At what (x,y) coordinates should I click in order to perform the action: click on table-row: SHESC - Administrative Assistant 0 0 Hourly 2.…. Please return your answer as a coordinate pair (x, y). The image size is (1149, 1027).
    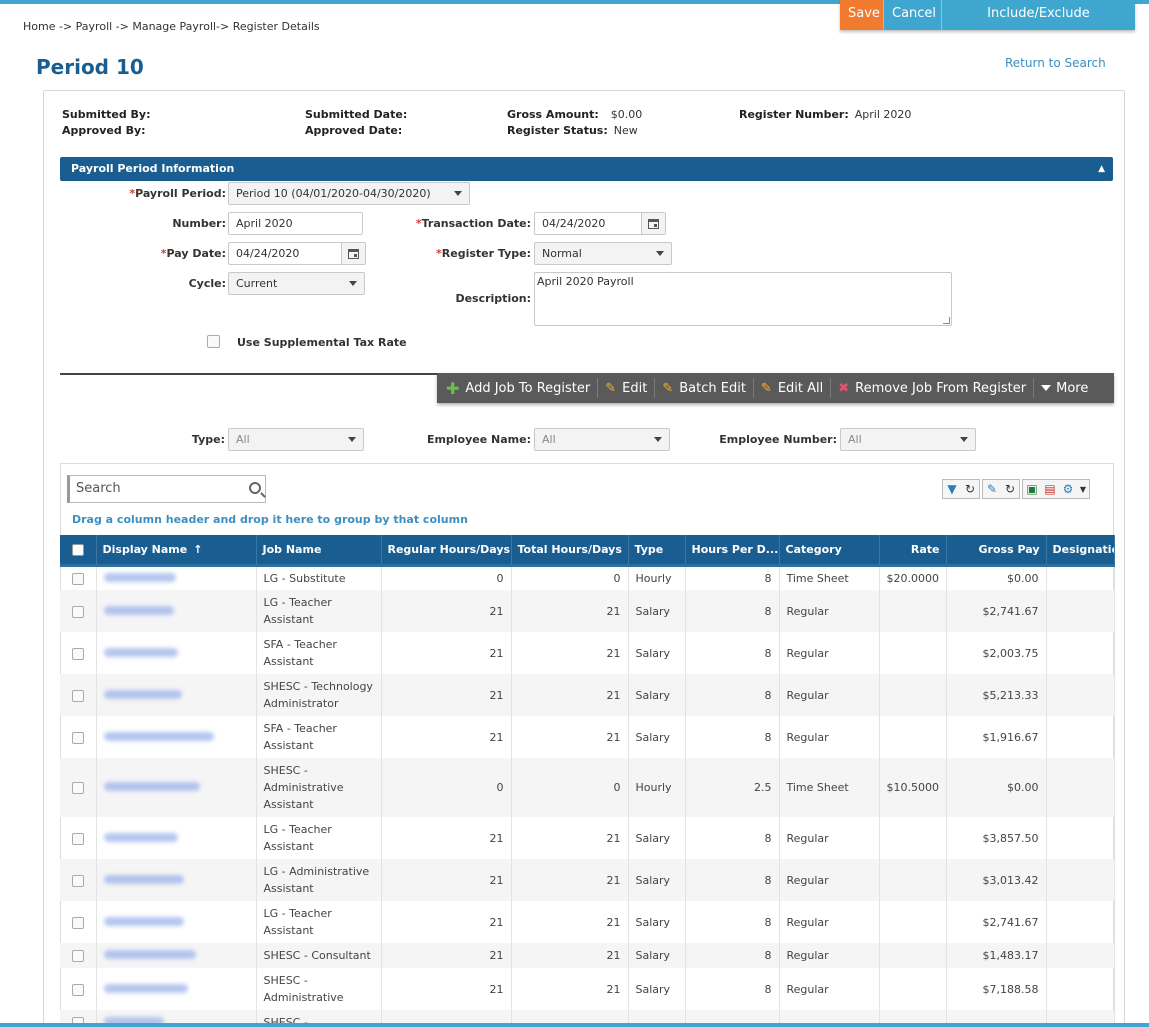
    Looking at the image, I should click on (587, 787).